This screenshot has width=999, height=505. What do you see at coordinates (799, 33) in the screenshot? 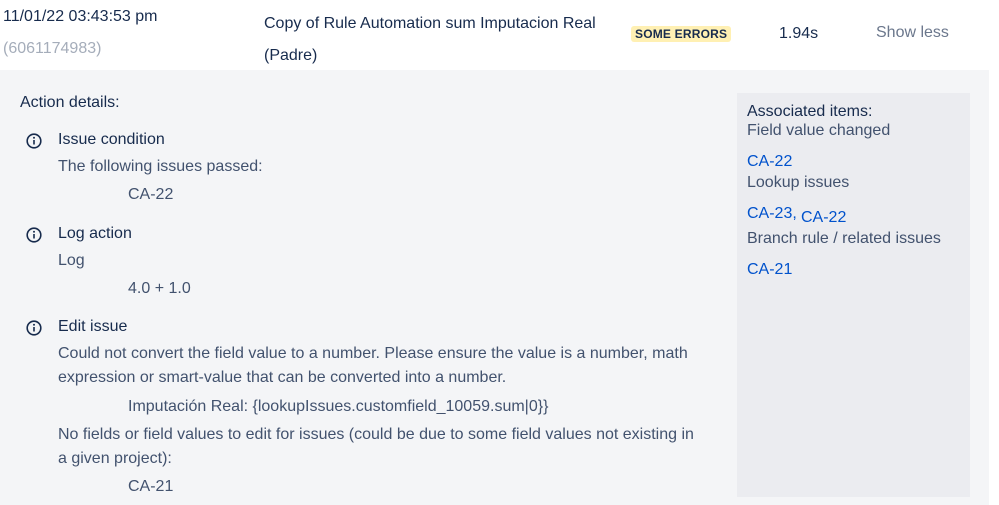
I see `duration: 1.94s` at bounding box center [799, 33].